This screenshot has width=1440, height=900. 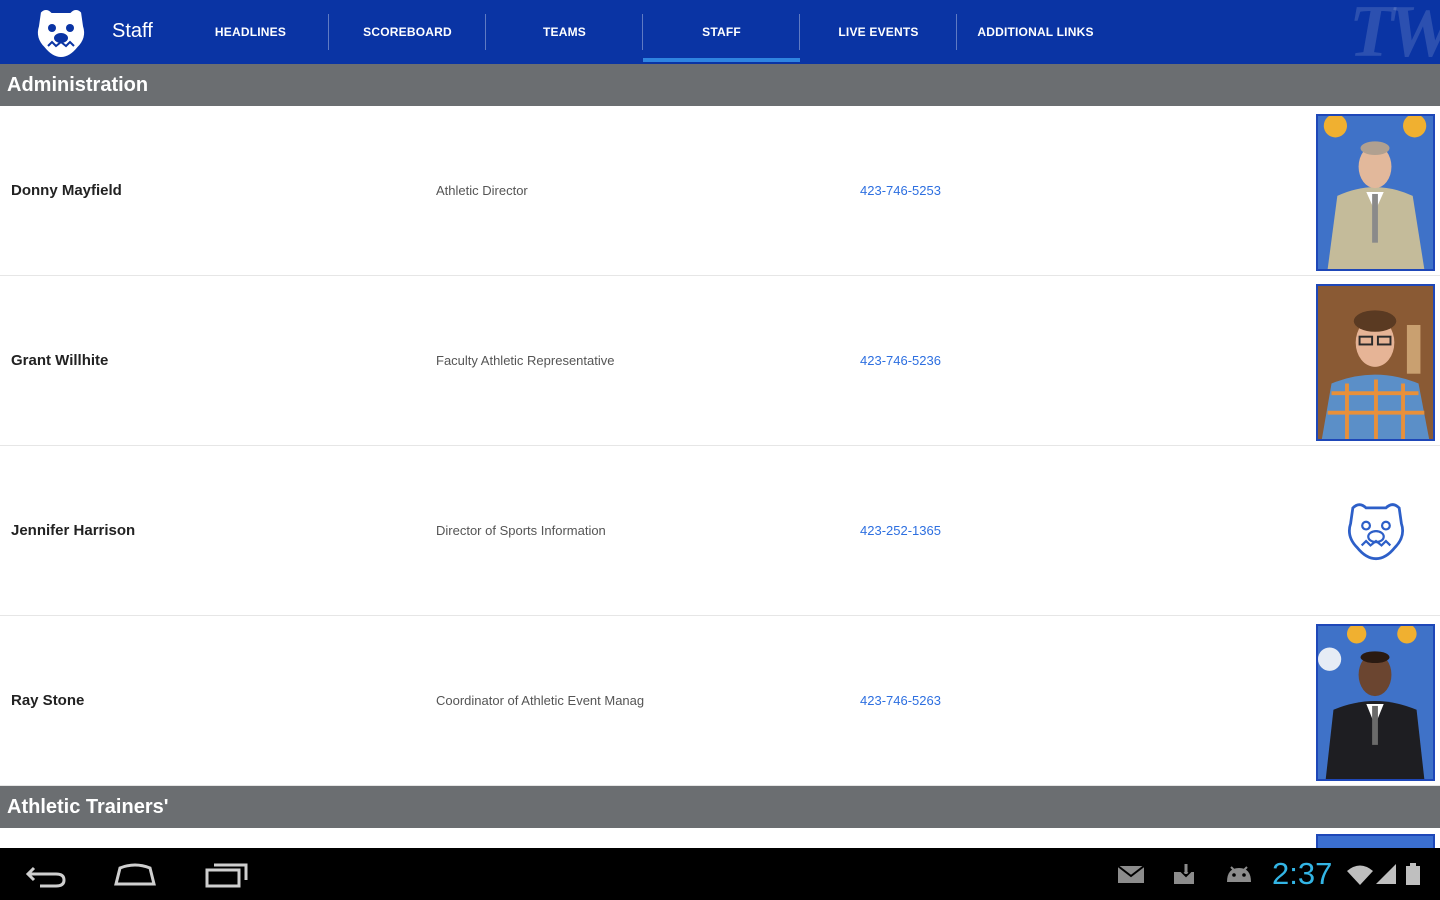 What do you see at coordinates (135, 874) in the screenshot?
I see `home-icon` at bounding box center [135, 874].